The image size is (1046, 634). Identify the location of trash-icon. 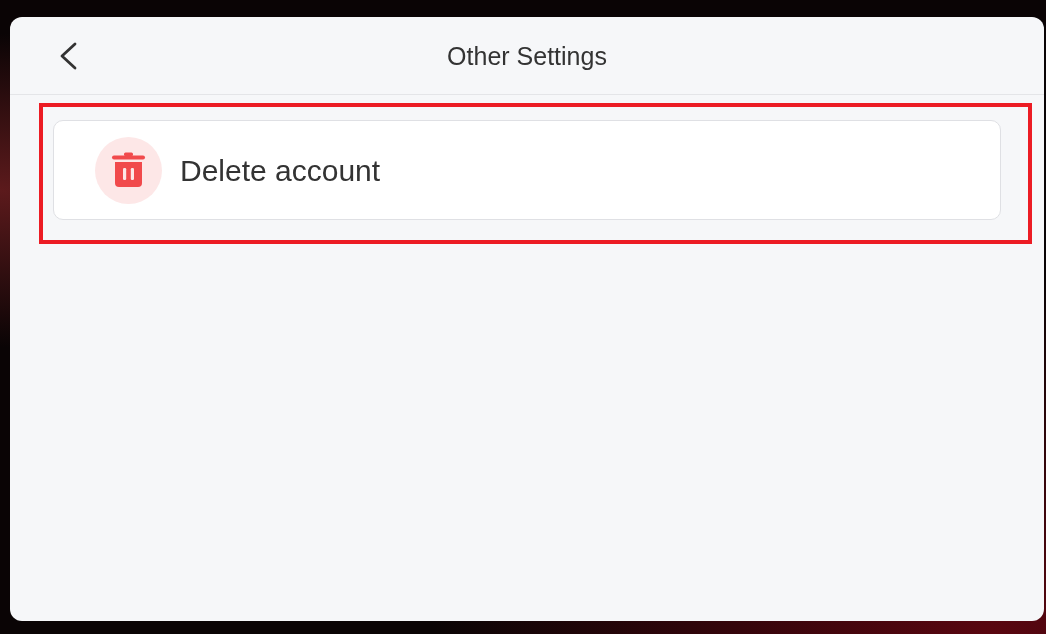
(128, 170).